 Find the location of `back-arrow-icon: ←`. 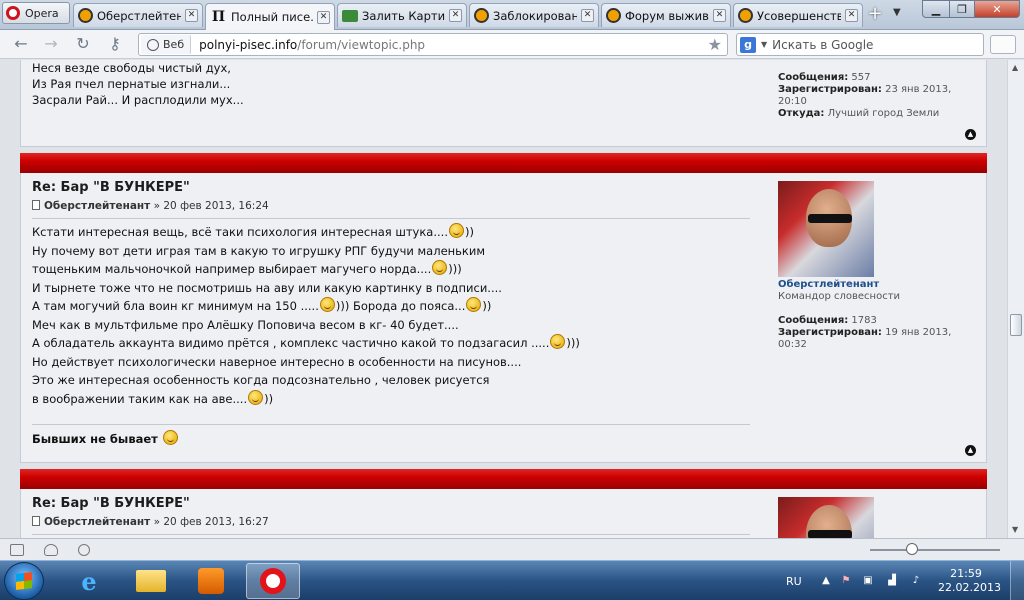

back-arrow-icon: ← is located at coordinates (21, 44).